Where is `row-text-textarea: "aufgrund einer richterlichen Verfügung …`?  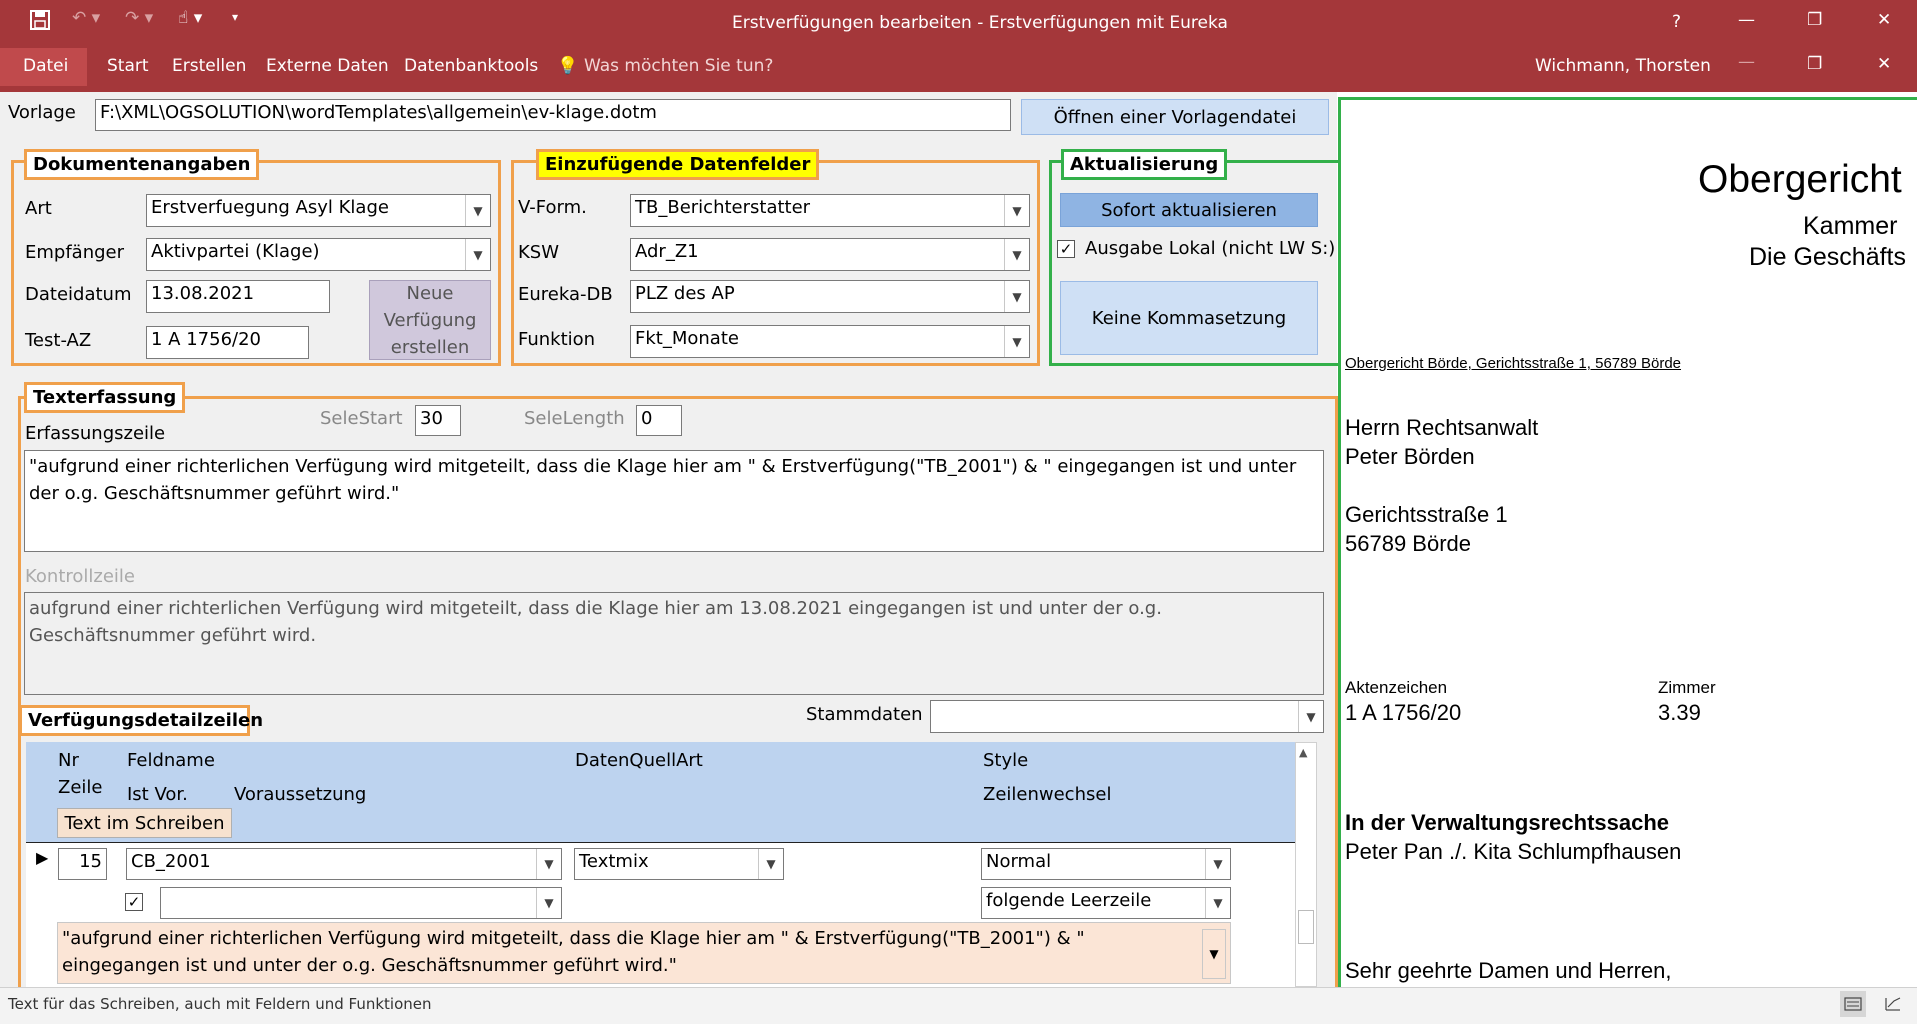
row-text-textarea: "aufgrund einer richterlichen Verfügung … is located at coordinates (644, 953).